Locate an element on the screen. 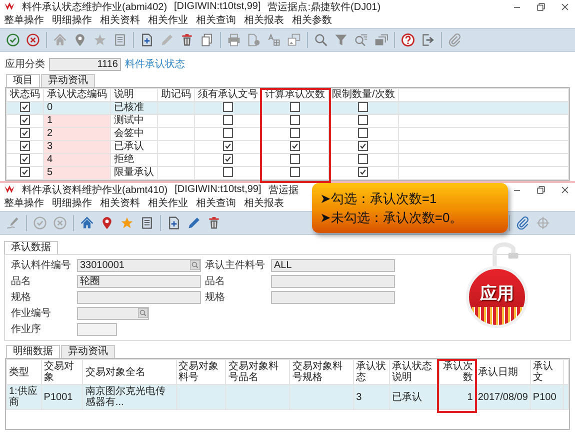 Image resolution: width=575 pixels, height=433 pixels. tab: 承认数据 is located at coordinates (31, 247).